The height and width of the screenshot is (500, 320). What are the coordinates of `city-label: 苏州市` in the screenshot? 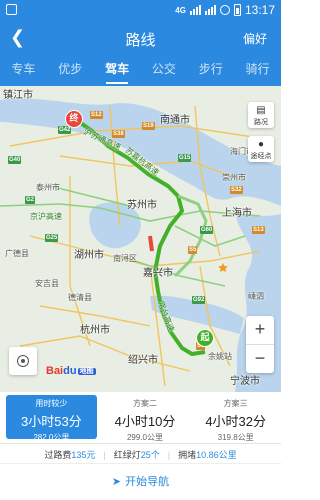 It's located at (142, 205).